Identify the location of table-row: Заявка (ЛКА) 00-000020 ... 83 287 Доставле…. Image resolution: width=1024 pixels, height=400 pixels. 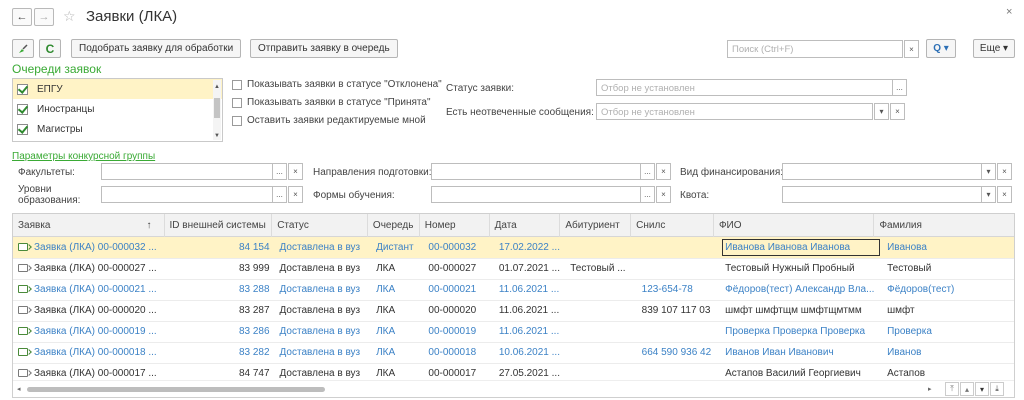
(513, 311).